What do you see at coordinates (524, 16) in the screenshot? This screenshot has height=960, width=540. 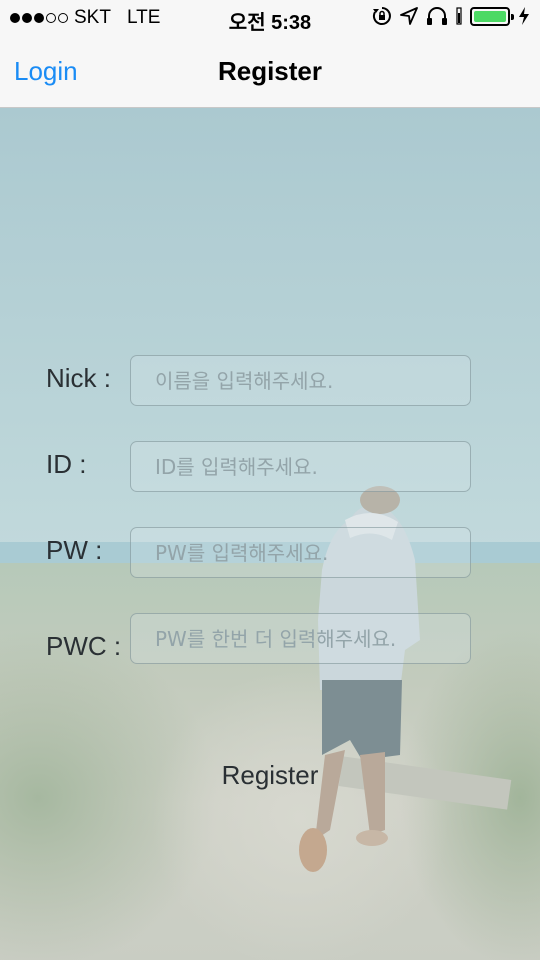 I see `charging-bolt-icon` at bounding box center [524, 16].